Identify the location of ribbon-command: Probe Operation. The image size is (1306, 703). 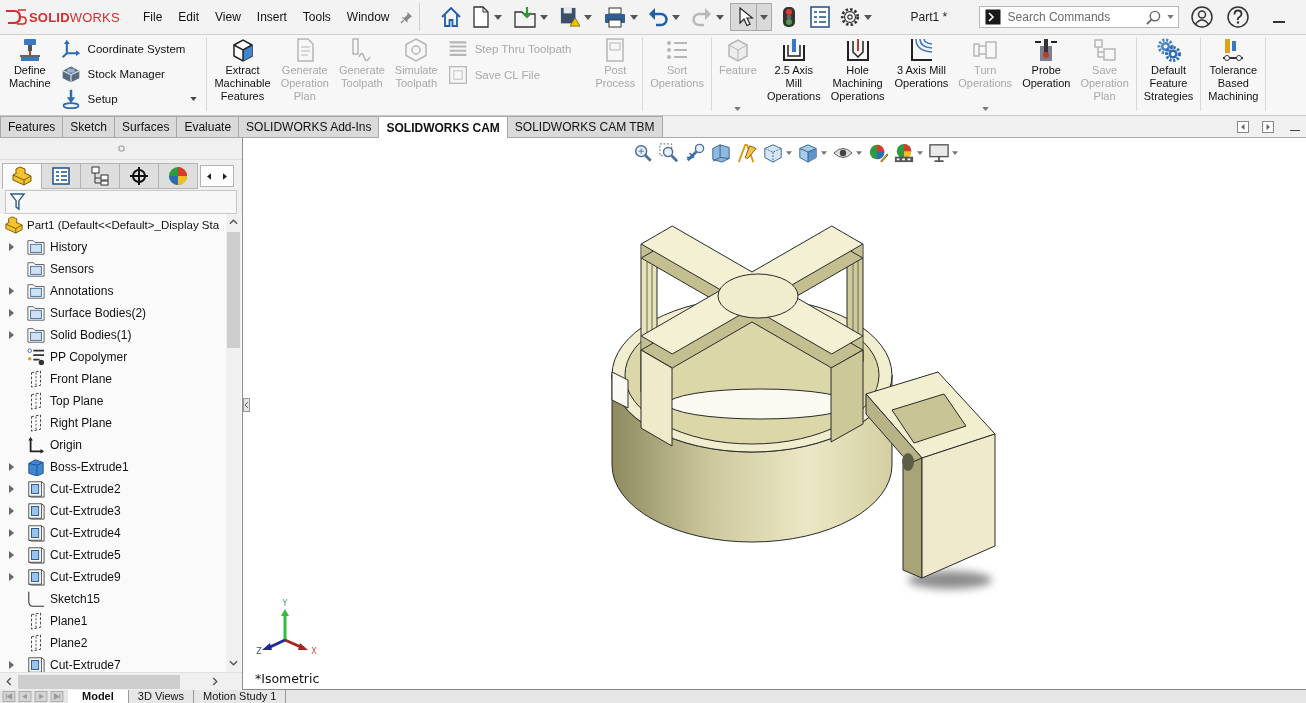
(1046, 74).